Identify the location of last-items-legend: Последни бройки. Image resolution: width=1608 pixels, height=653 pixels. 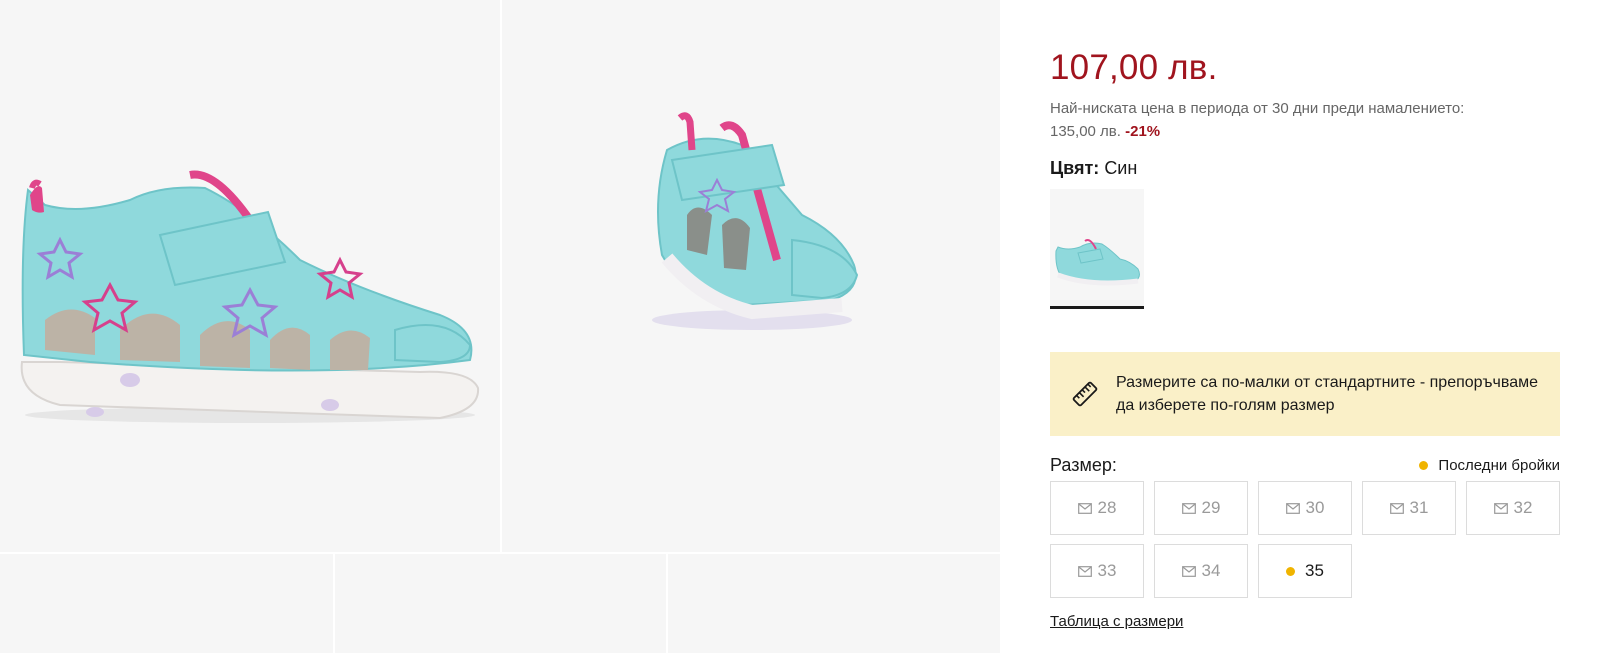
(1489, 465).